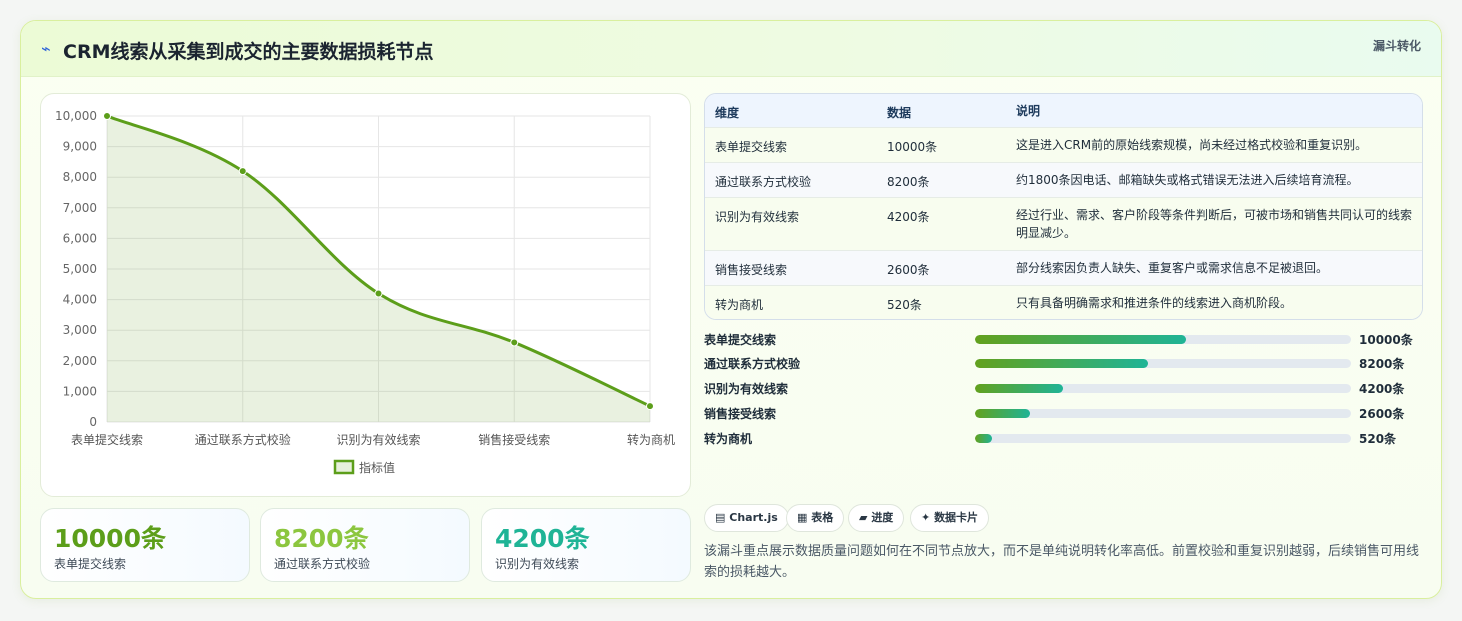 The width and height of the screenshot is (1462, 621). Describe the element at coordinates (908, 270) in the screenshot. I see `row-data: 2600条` at that location.